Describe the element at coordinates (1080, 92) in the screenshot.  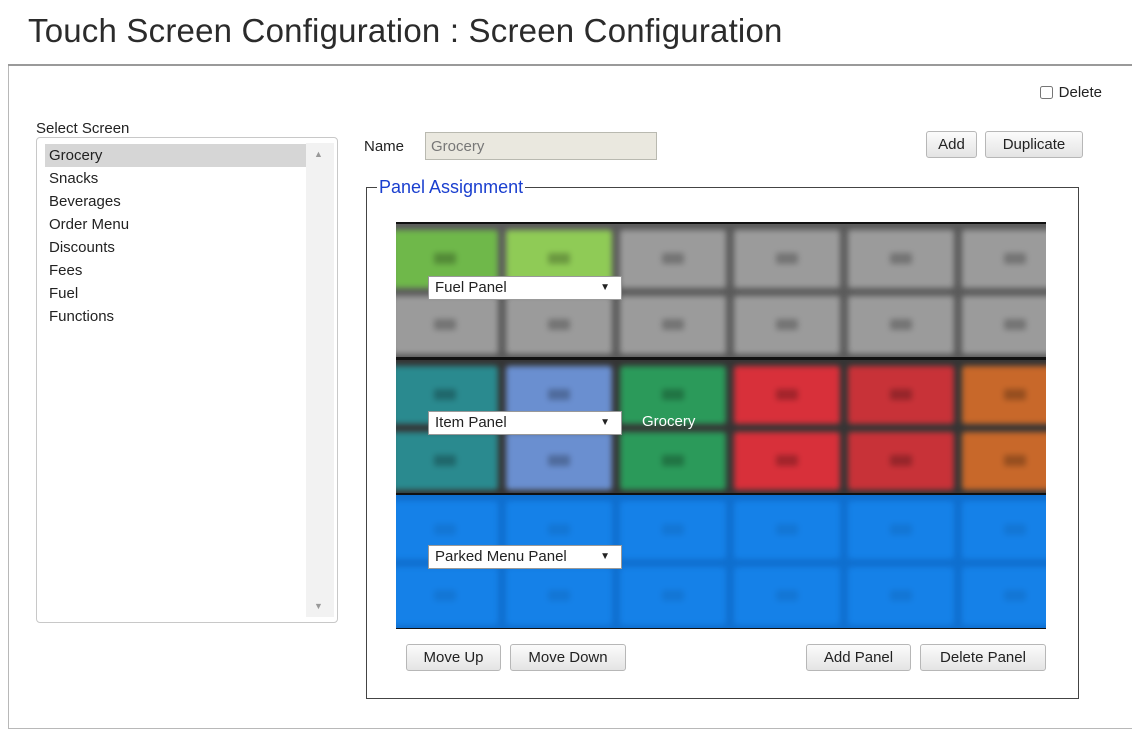
I see `delete-label: Delete` at that location.